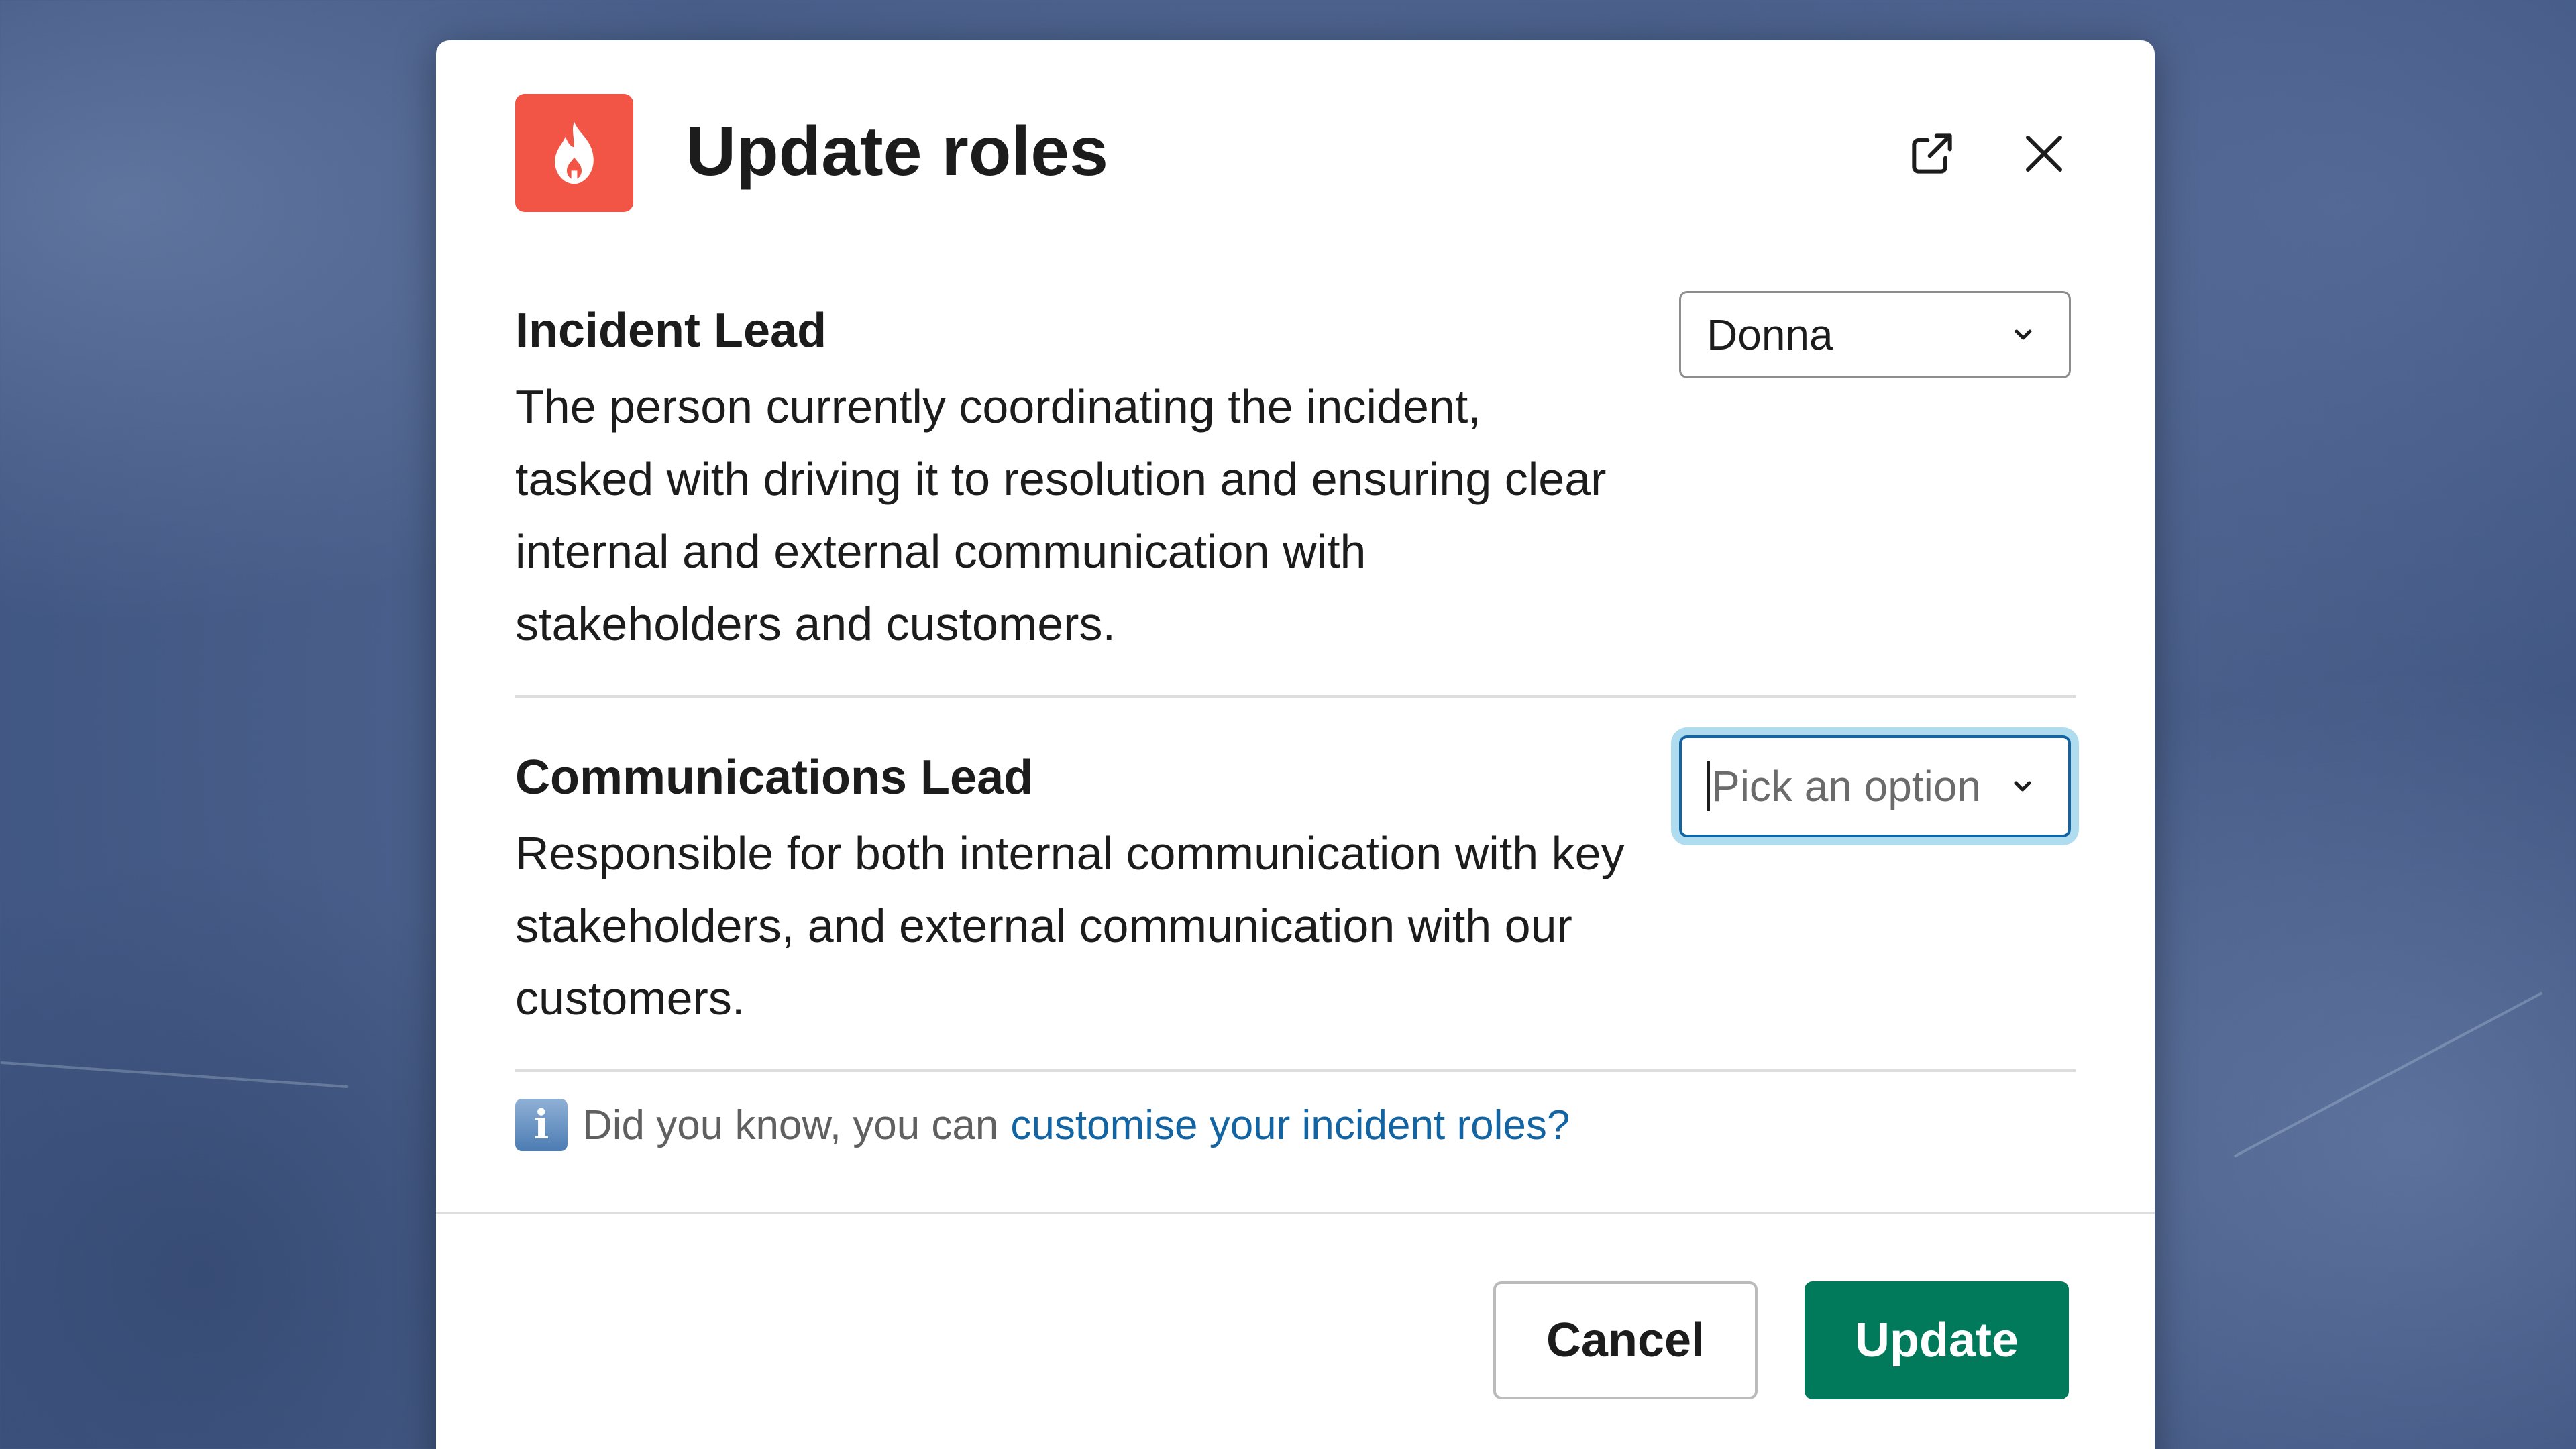  I want to click on info-icon: i, so click(541, 1125).